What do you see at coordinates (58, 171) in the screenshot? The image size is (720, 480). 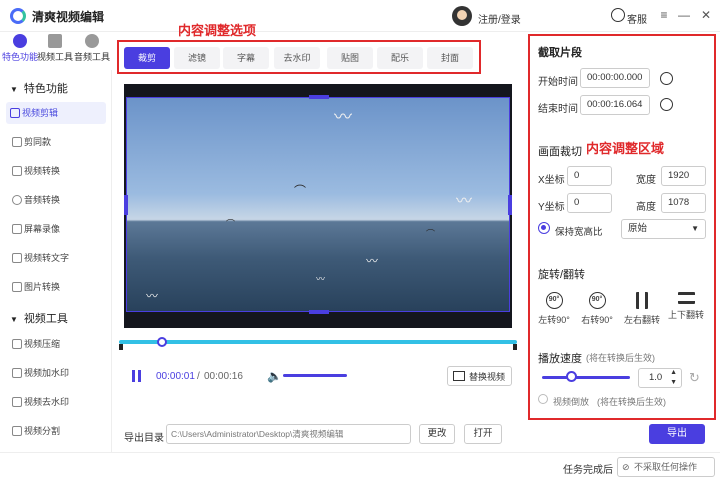 I see `sidebar-item-video-convert: 视频转换` at bounding box center [58, 171].